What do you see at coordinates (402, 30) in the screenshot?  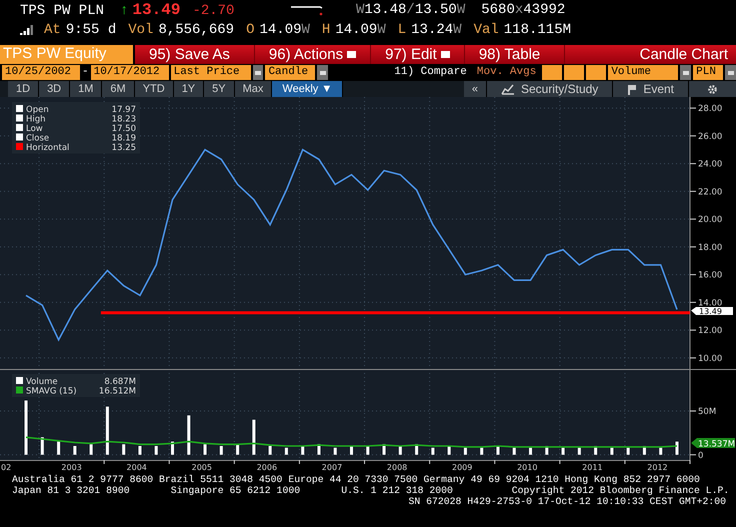 I see `field-label: L` at bounding box center [402, 30].